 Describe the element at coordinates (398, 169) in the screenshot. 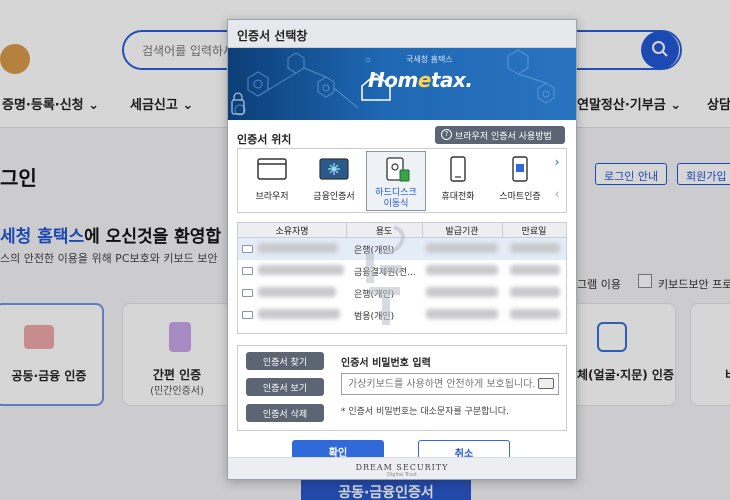

I see `harddisk-usb-icon` at that location.